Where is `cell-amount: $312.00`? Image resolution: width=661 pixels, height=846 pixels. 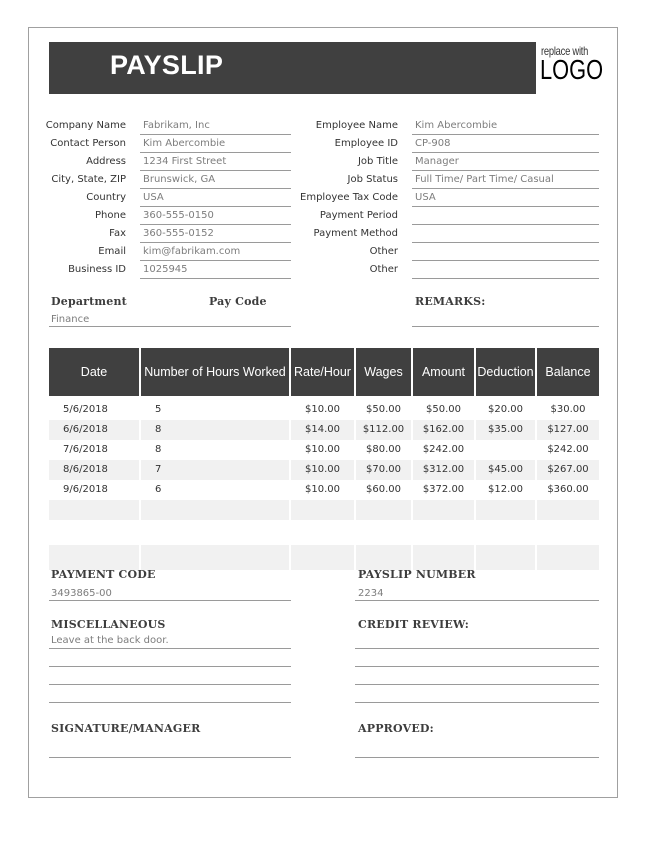
cell-amount: $312.00 is located at coordinates (443, 469).